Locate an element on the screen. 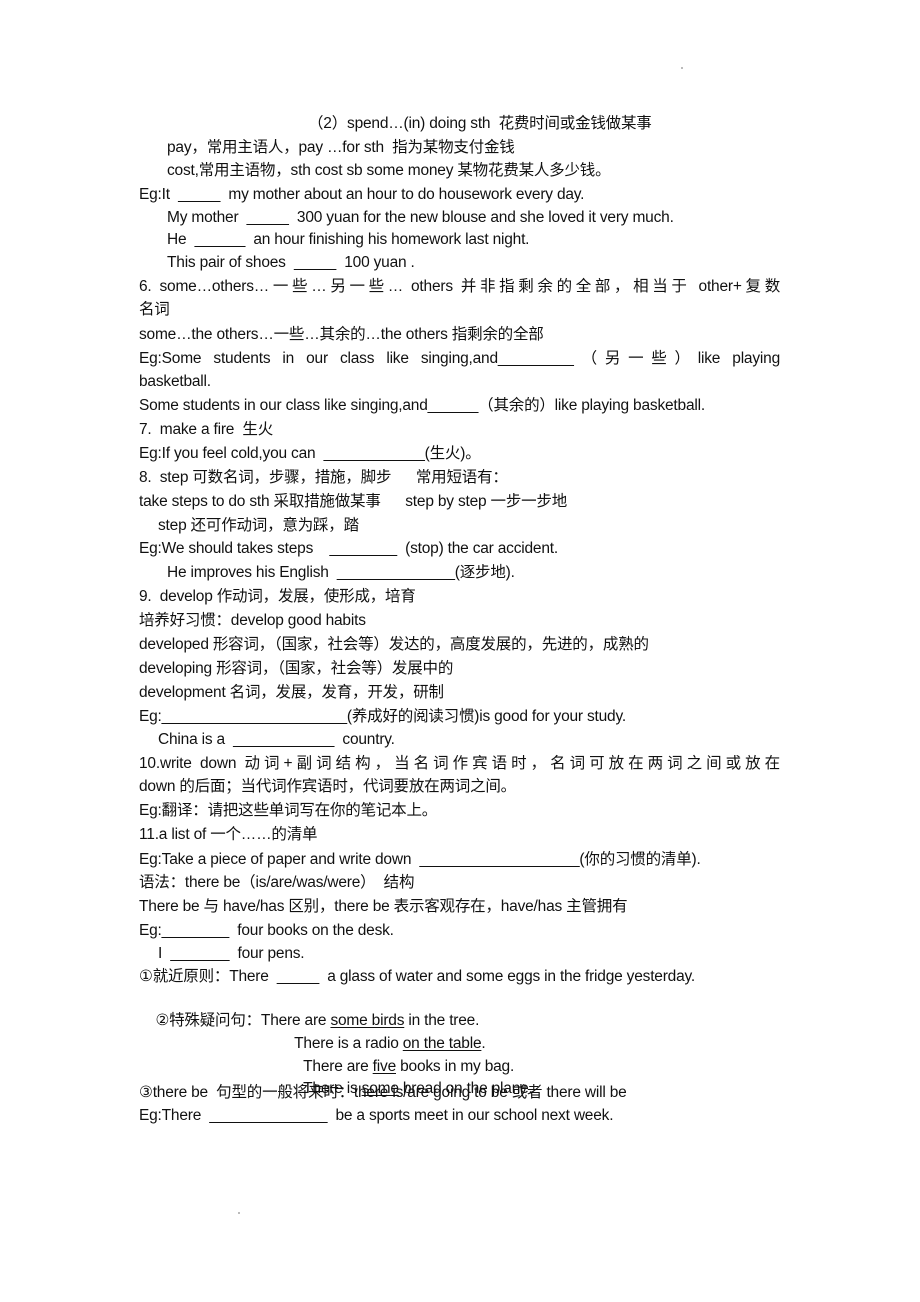 This screenshot has height=1302, width=920. spend-heading: （2）spend…(in) doing sth 花费时间或金钱做某事 is located at coordinates (480, 123).